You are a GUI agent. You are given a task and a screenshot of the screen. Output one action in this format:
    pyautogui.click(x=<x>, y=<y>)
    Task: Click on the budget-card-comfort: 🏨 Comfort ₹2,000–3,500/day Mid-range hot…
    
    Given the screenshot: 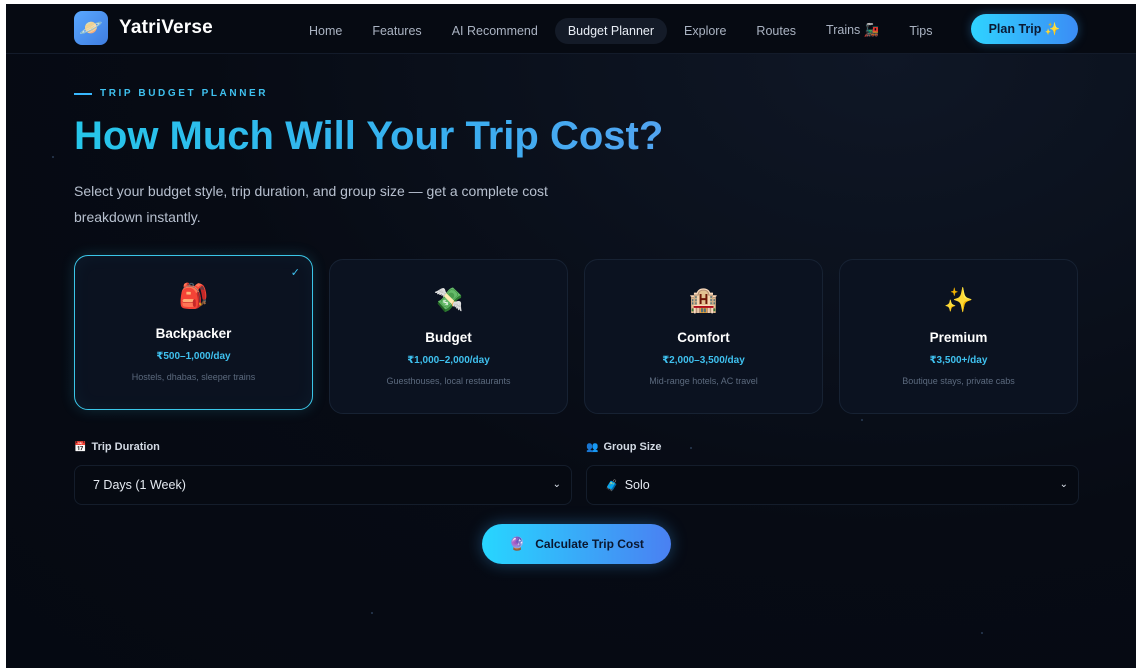 What is the action you would take?
    pyautogui.click(x=703, y=336)
    